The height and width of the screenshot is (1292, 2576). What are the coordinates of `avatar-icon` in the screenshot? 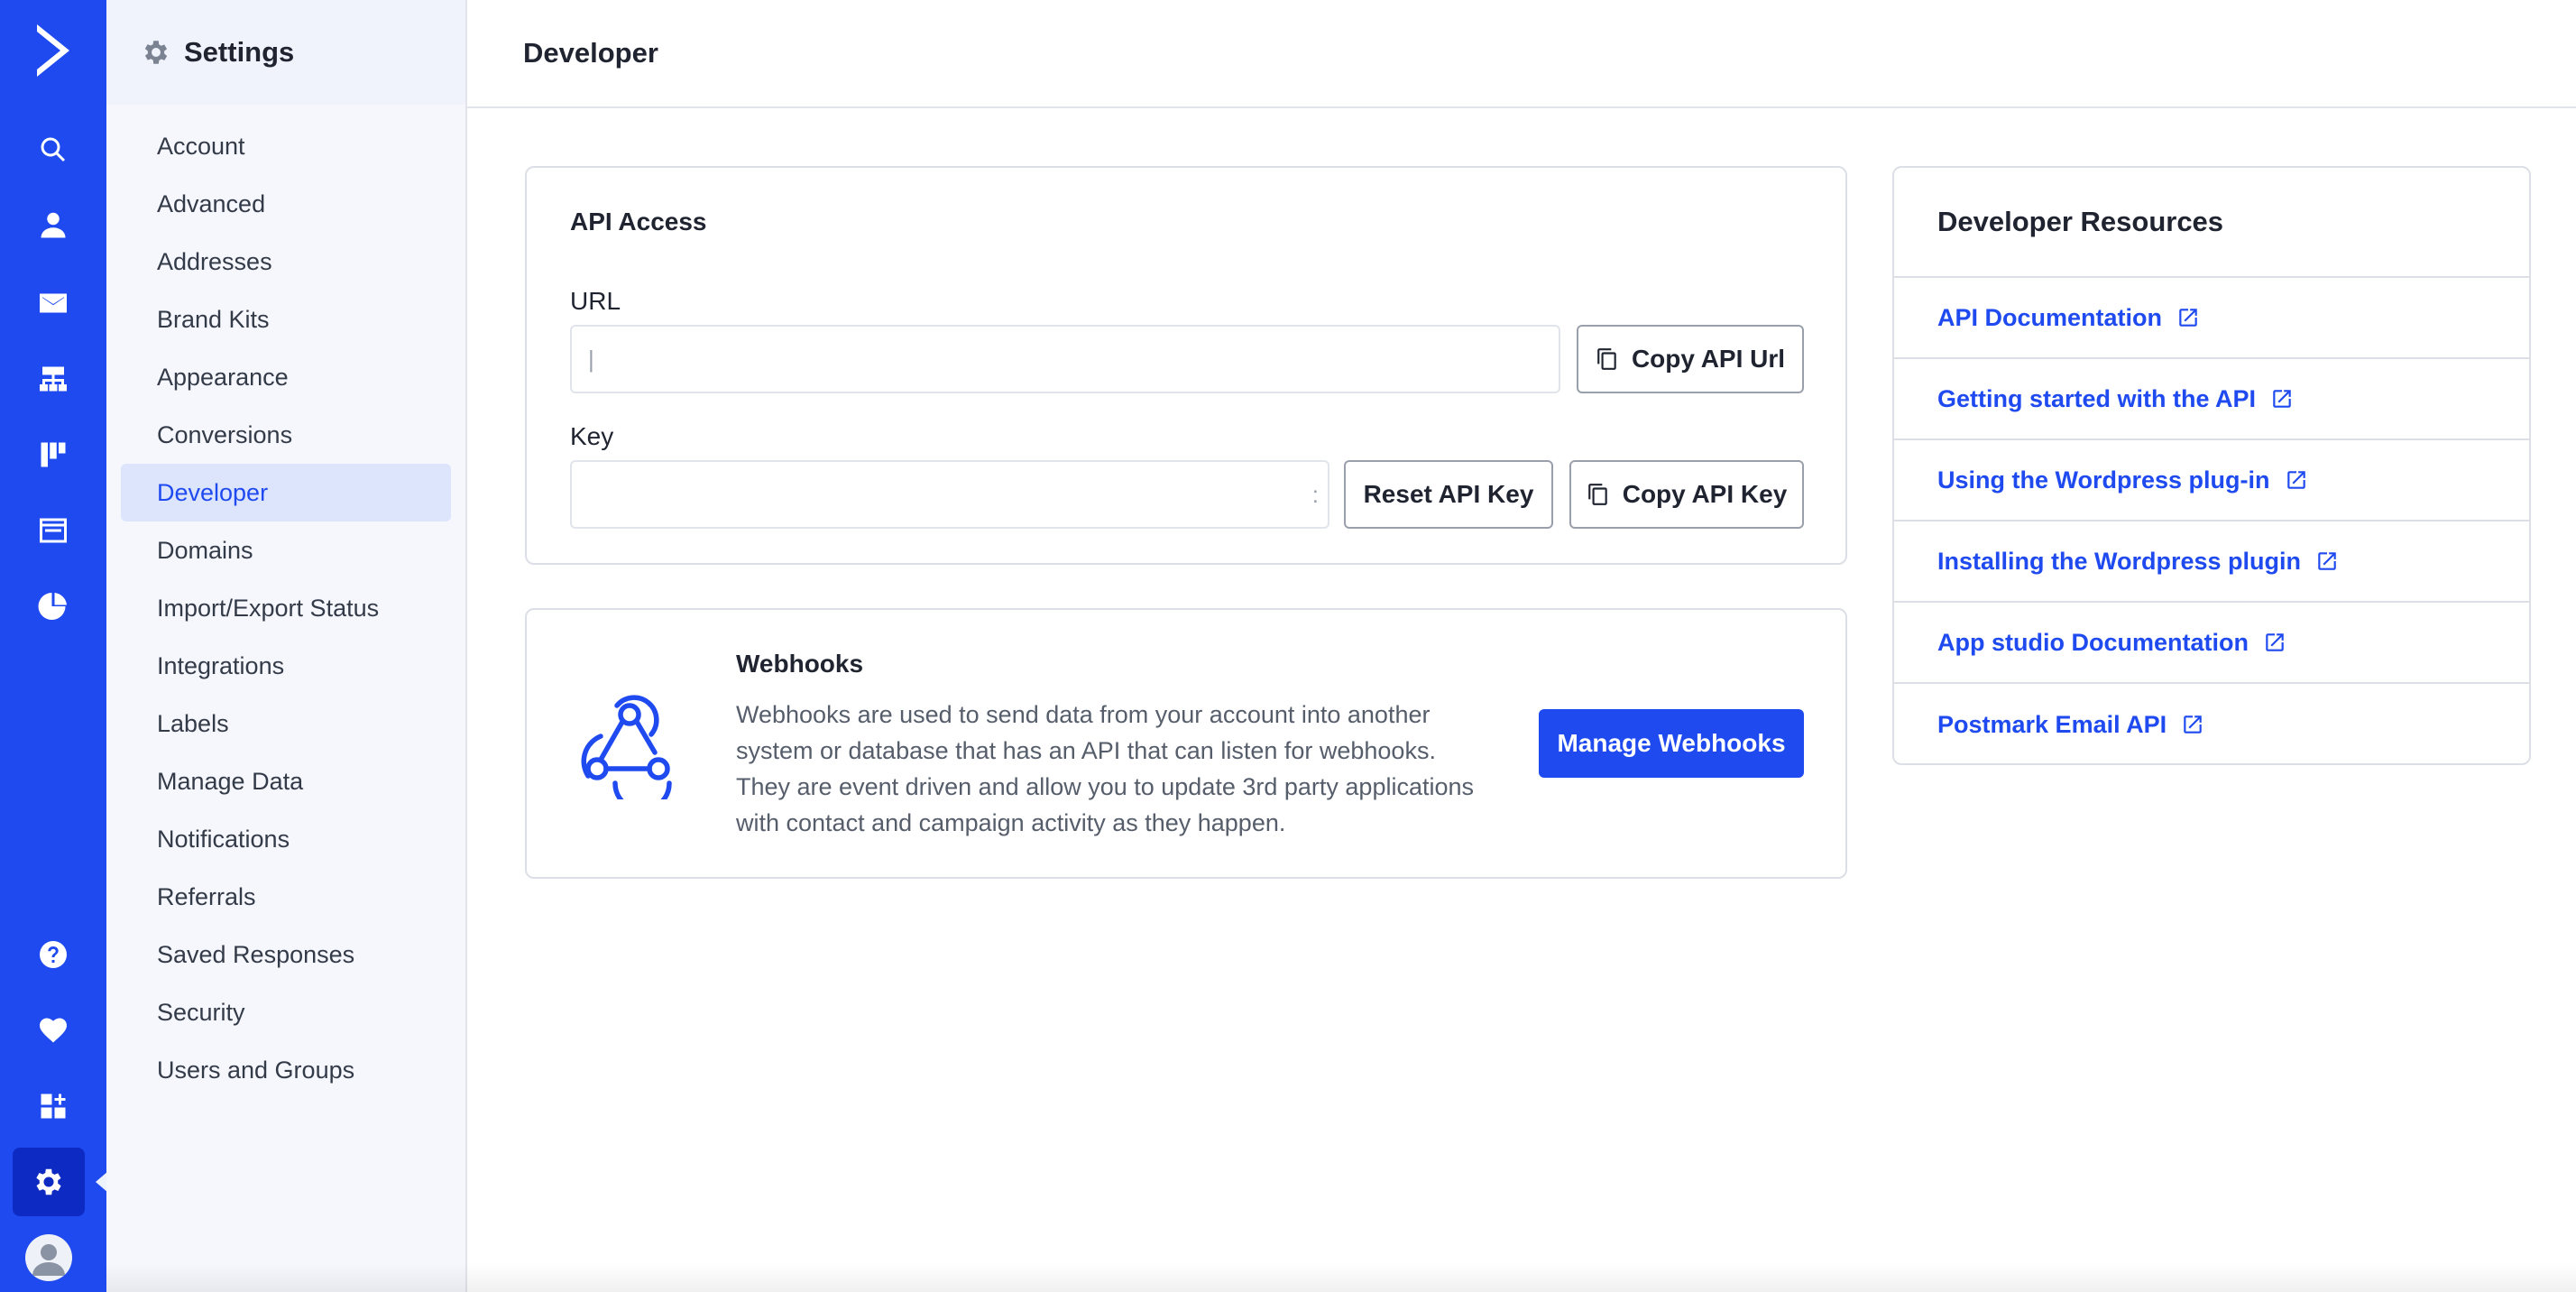 It's located at (48, 1257).